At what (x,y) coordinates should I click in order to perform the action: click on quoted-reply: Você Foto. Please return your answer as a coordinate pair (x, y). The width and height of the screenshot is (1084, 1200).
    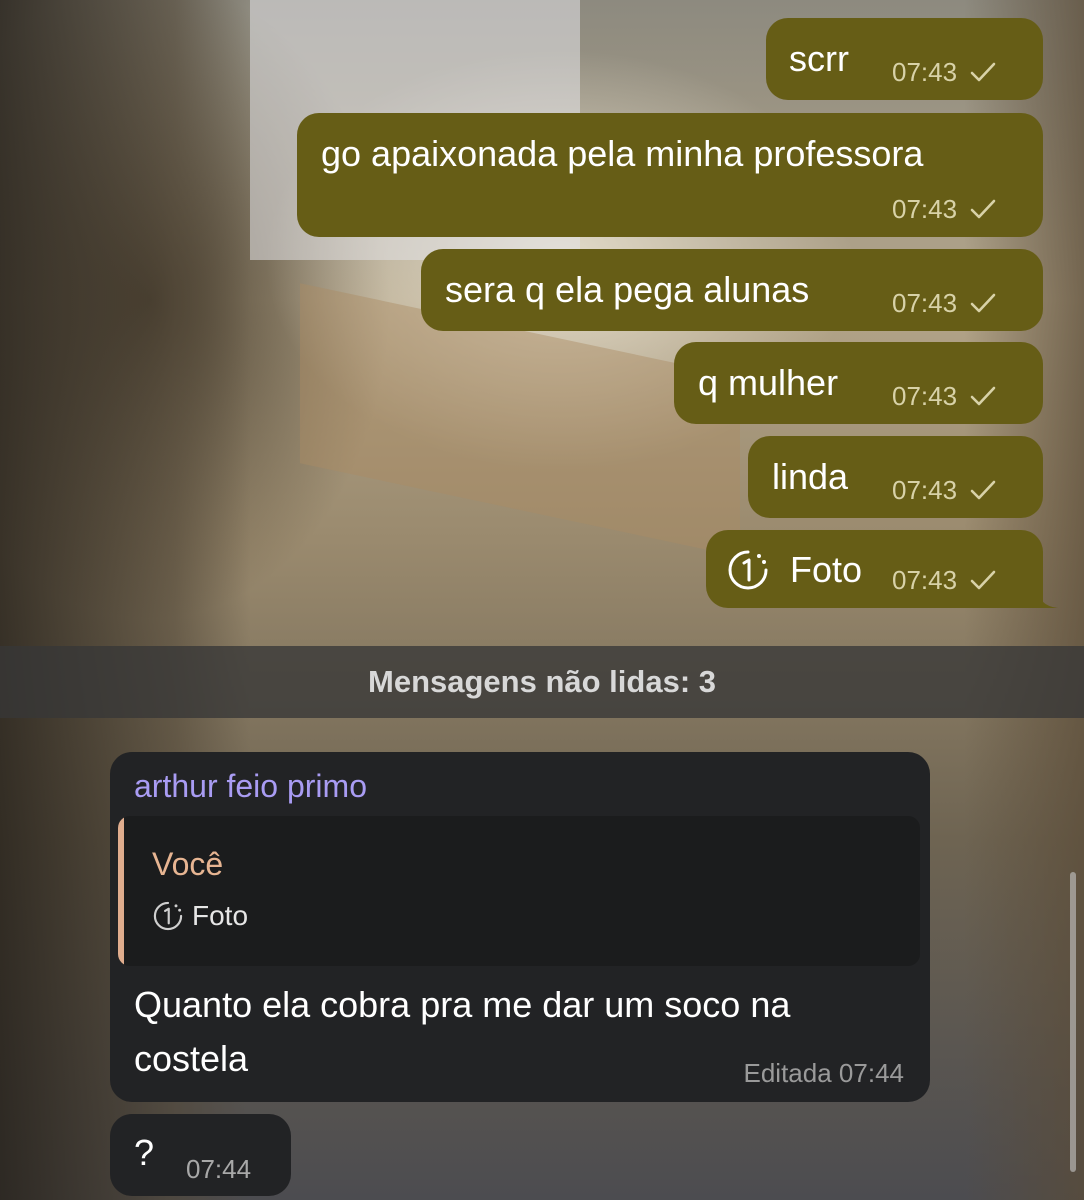
    Looking at the image, I should click on (519, 891).